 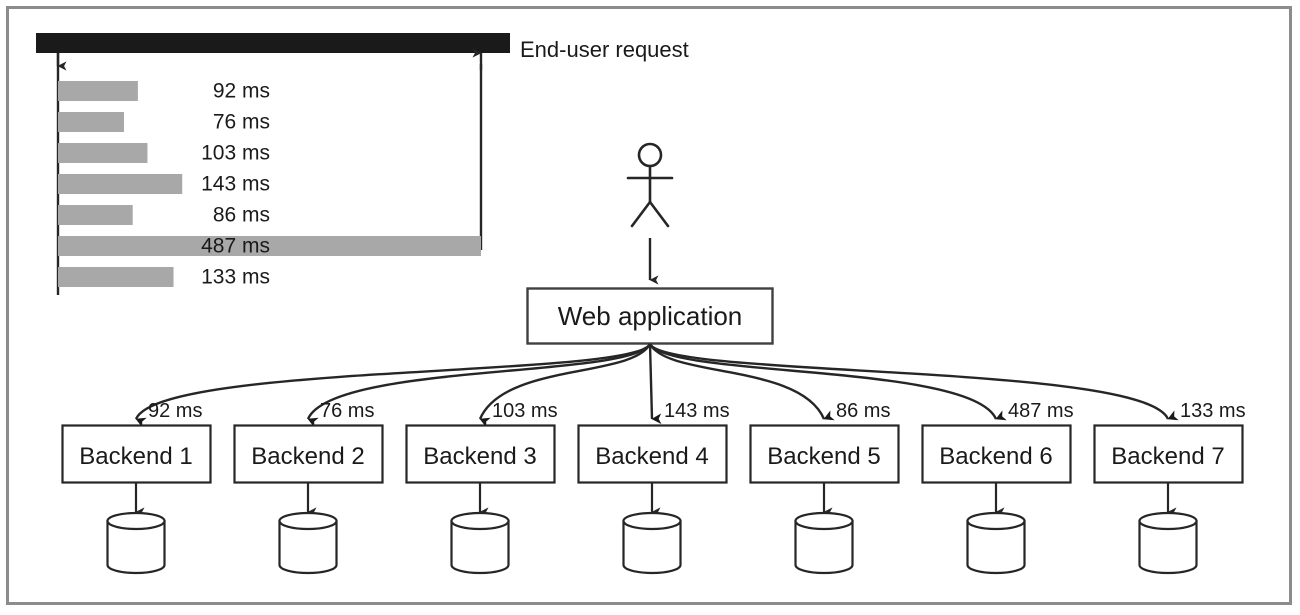 I want to click on web-application-node: Web application, so click(x=650, y=316).